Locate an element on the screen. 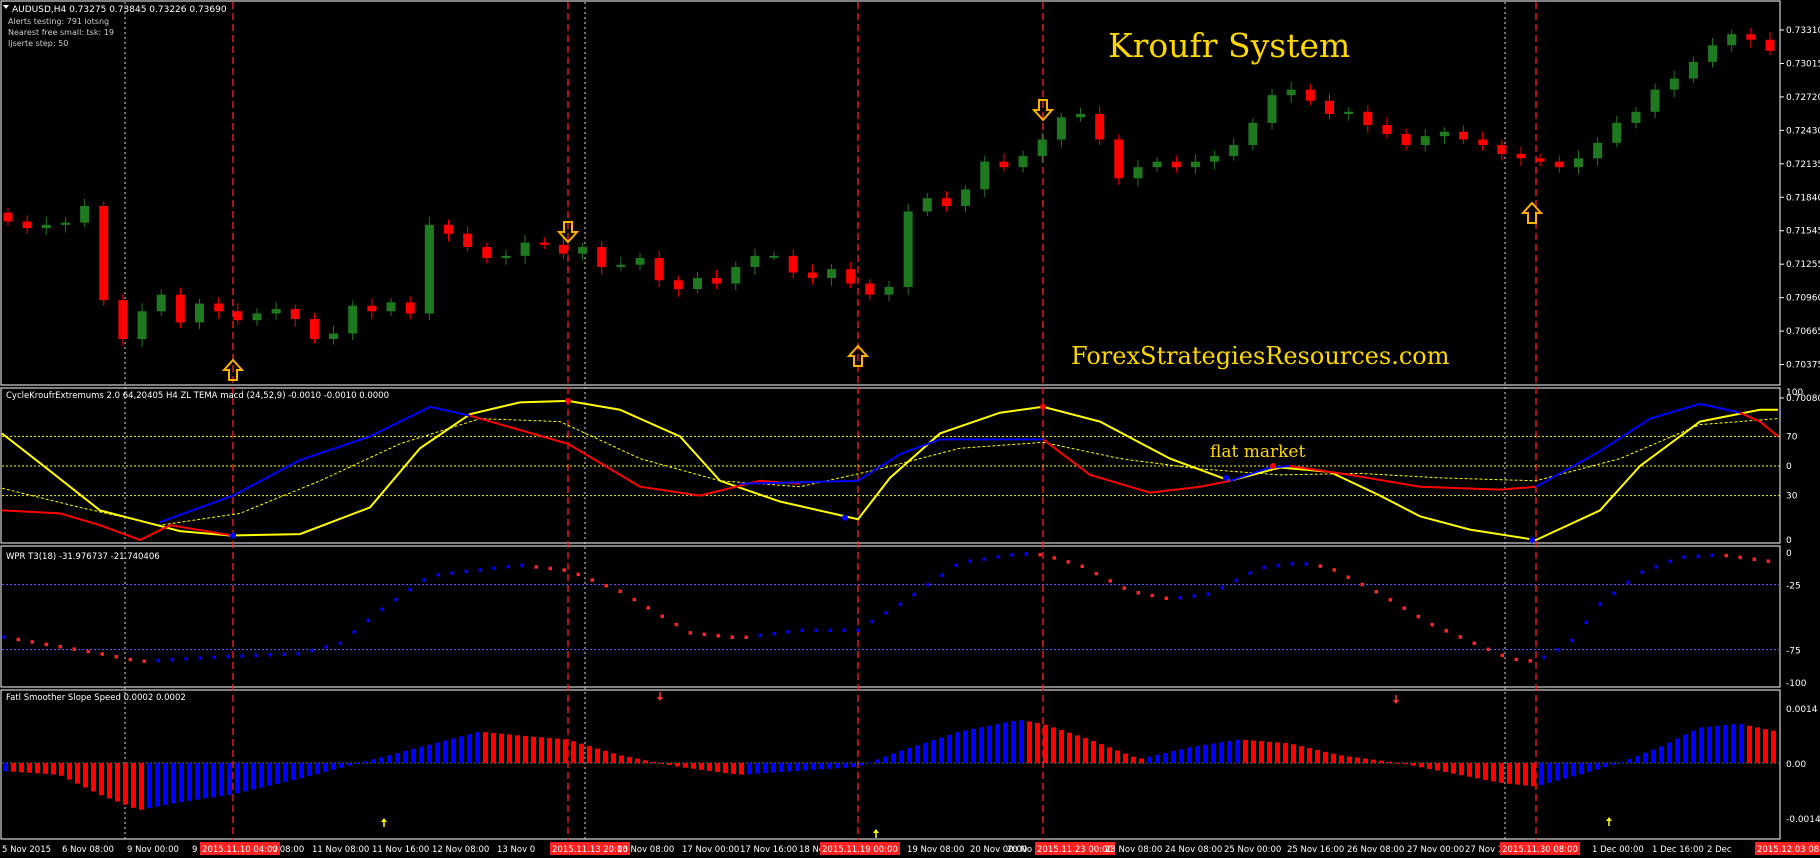 This screenshot has height=858, width=1820. collapse-triangle-icon is located at coordinates (6, 7).